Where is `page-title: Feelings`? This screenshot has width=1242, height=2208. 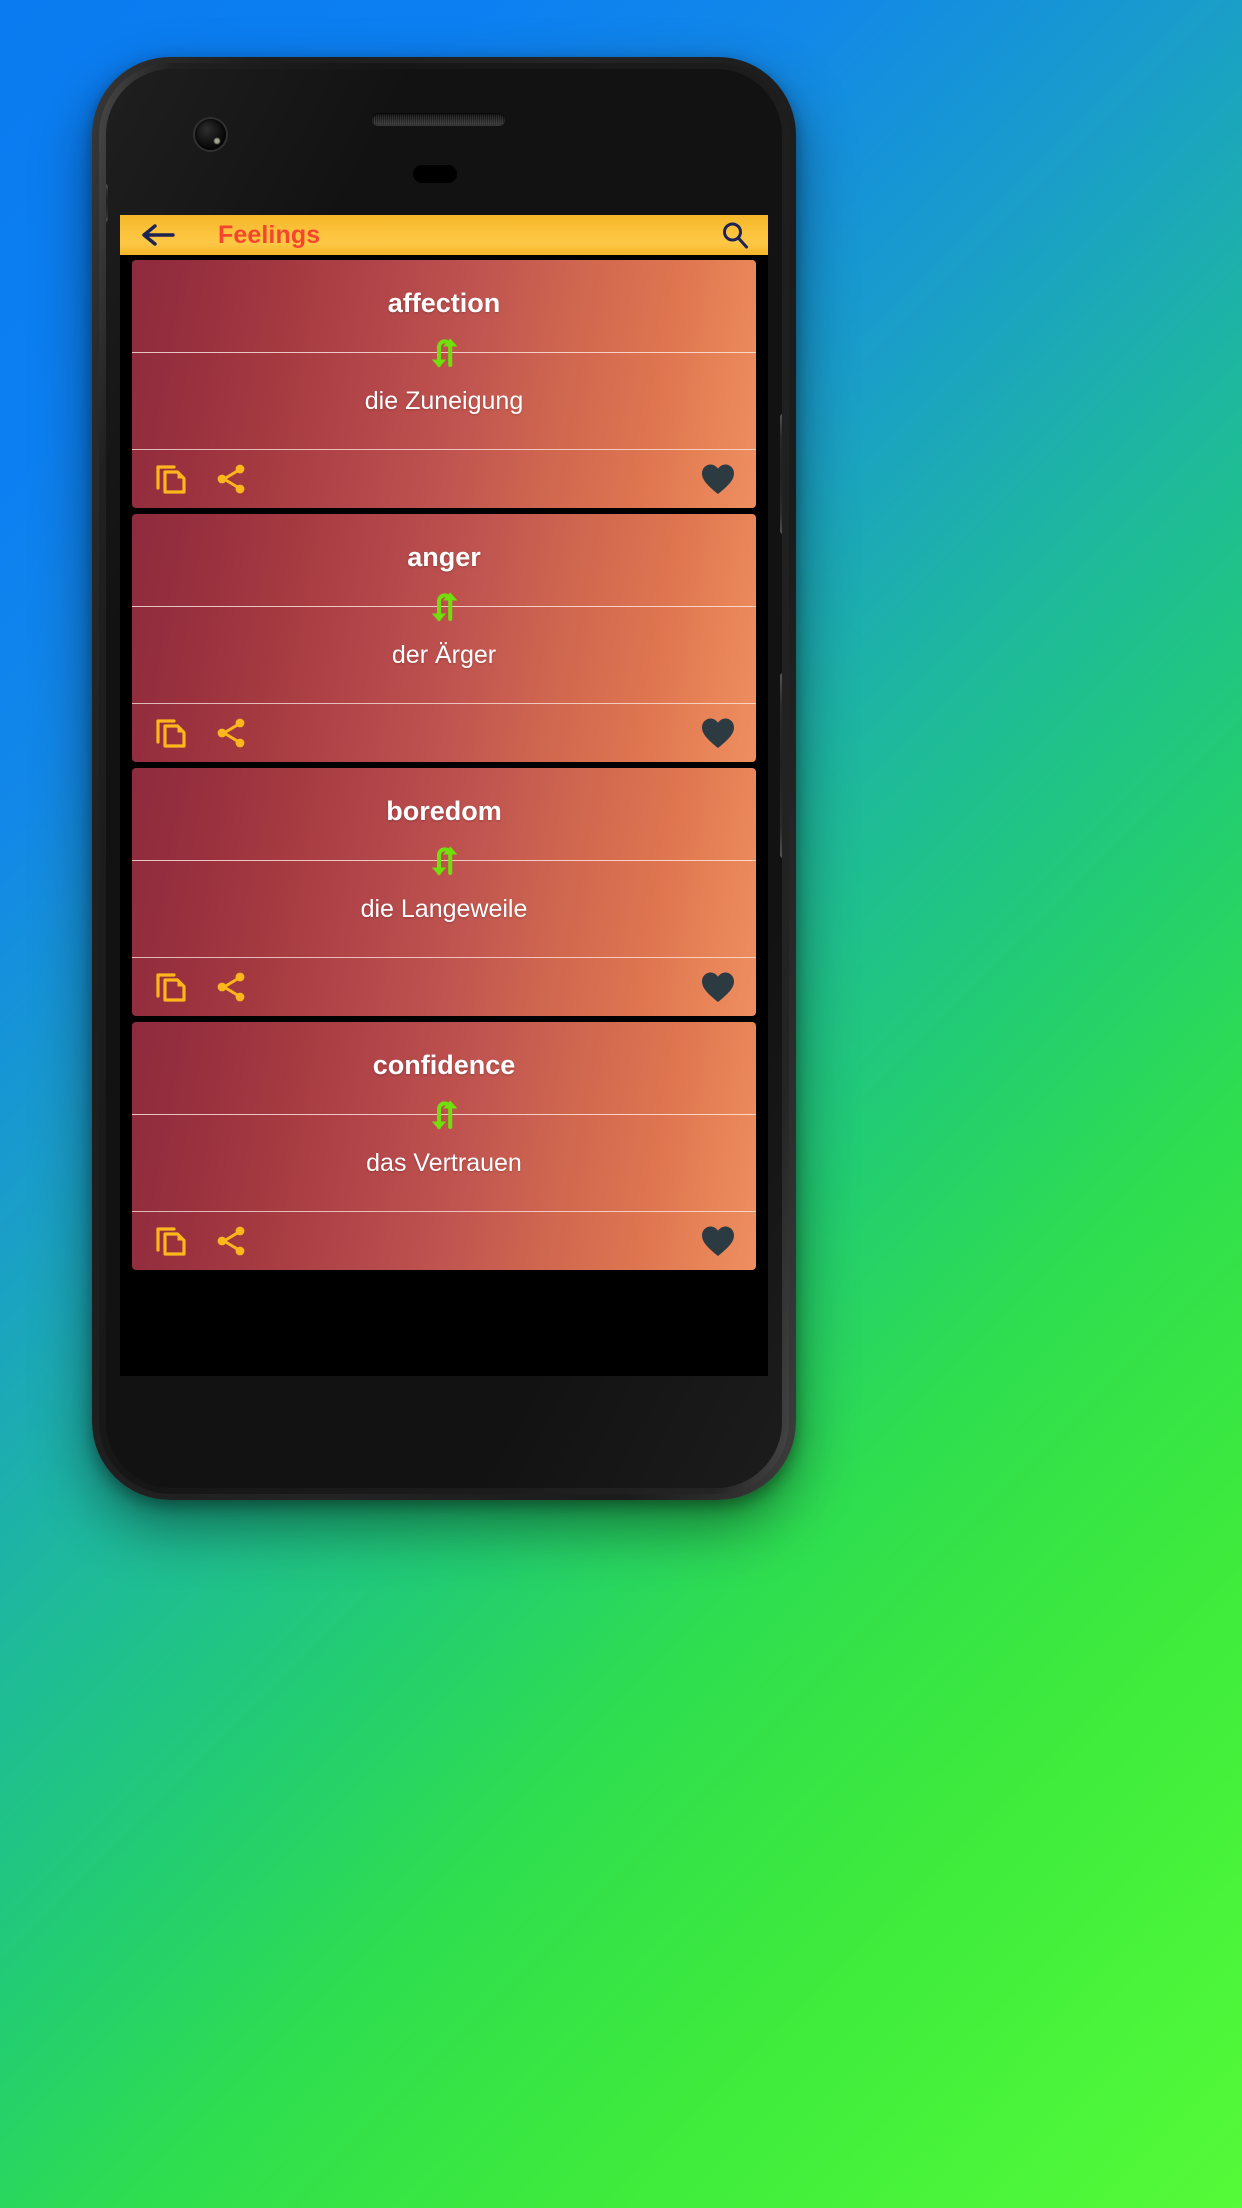 page-title: Feelings is located at coordinates (269, 234).